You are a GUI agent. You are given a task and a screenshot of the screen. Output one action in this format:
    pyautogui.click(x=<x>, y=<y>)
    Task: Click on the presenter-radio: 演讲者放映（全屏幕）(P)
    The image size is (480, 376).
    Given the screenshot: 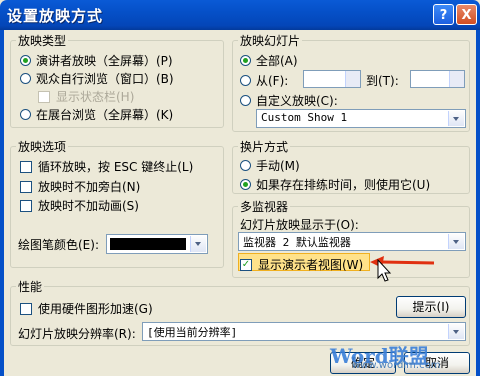 What is the action you would take?
    pyautogui.click(x=96, y=60)
    